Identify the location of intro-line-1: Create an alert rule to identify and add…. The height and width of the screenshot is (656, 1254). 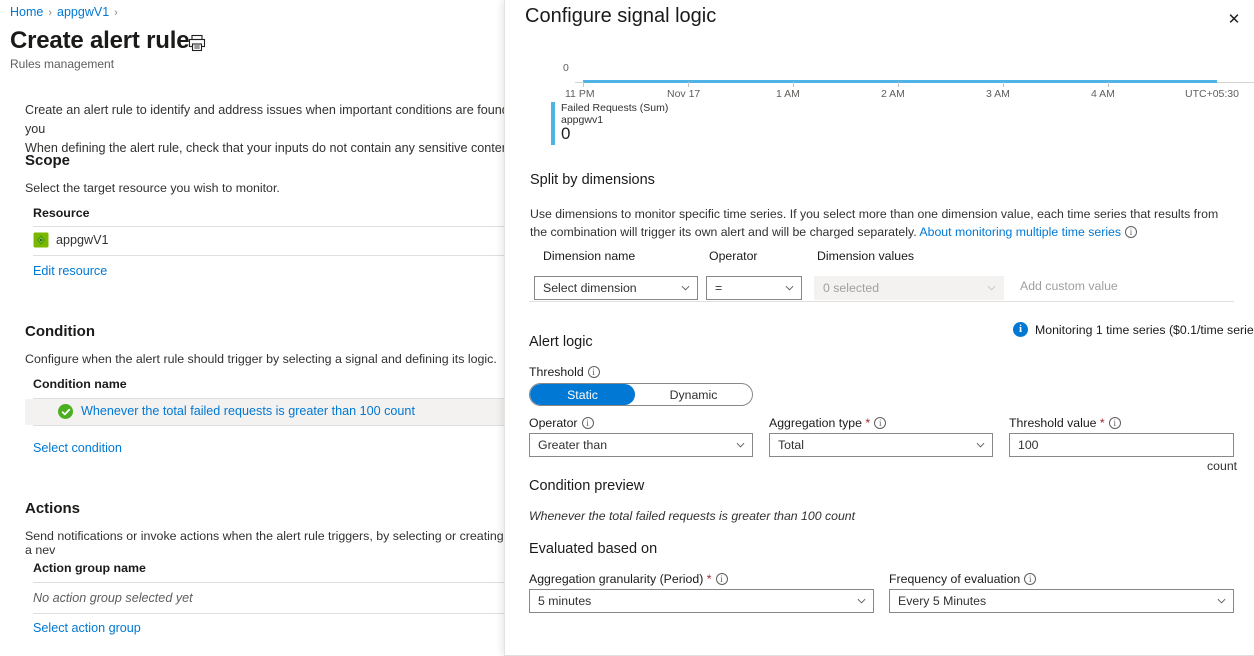
(264, 119).